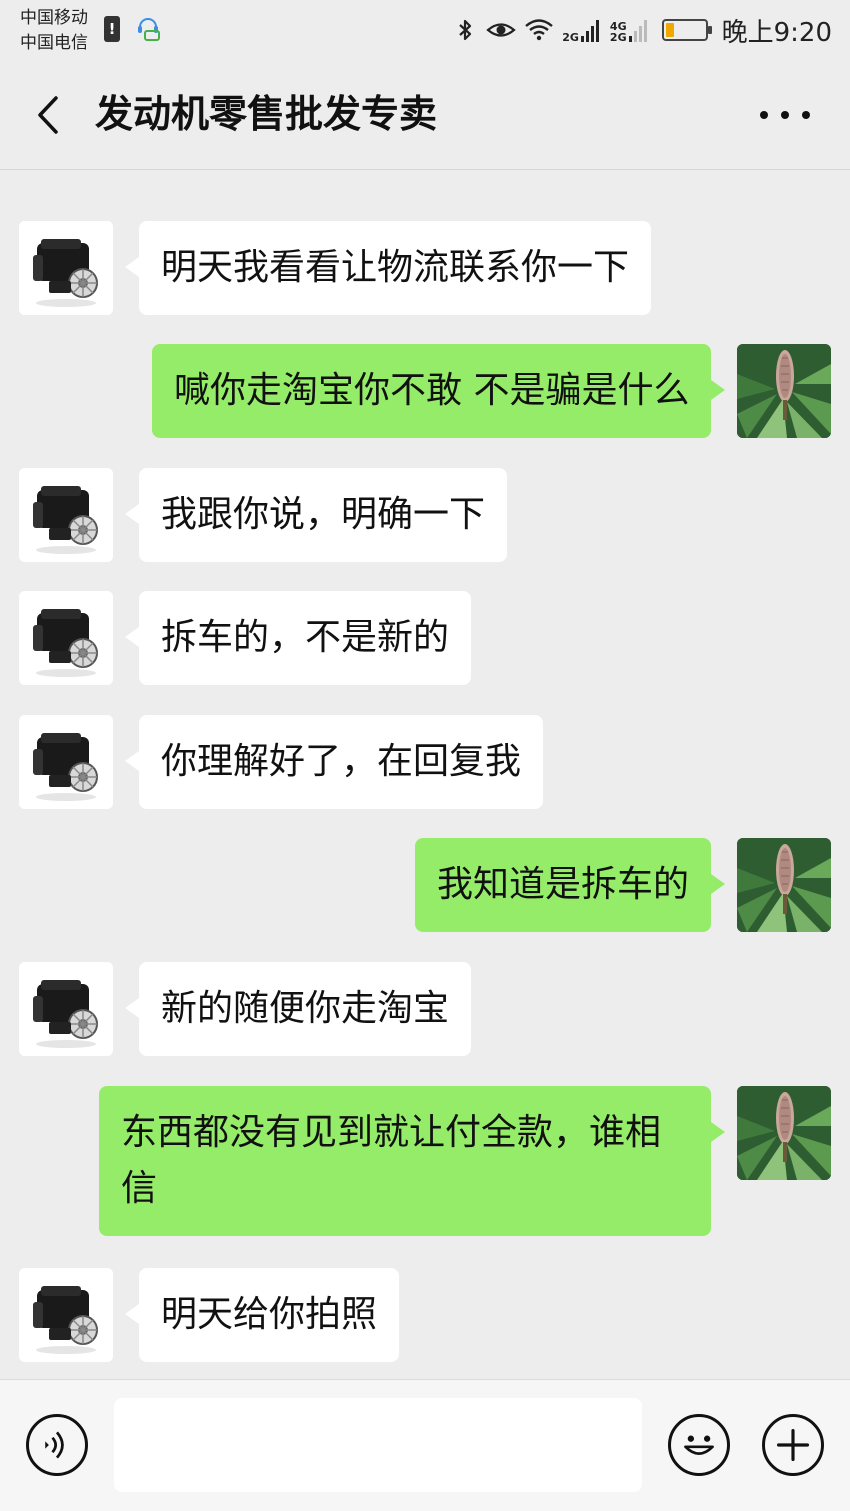 The image size is (850, 1511). I want to click on network-type-2b: 2G, so click(618, 37).